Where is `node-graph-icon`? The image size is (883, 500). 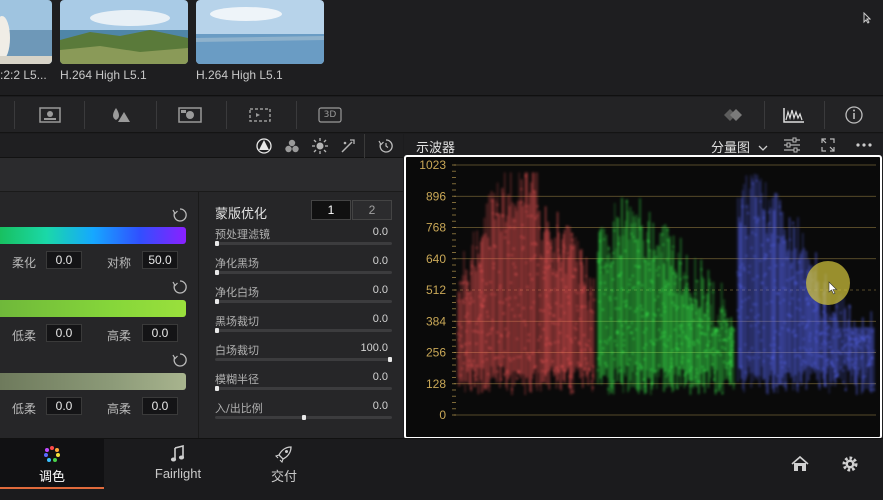
node-graph-icon is located at coordinates (190, 115).